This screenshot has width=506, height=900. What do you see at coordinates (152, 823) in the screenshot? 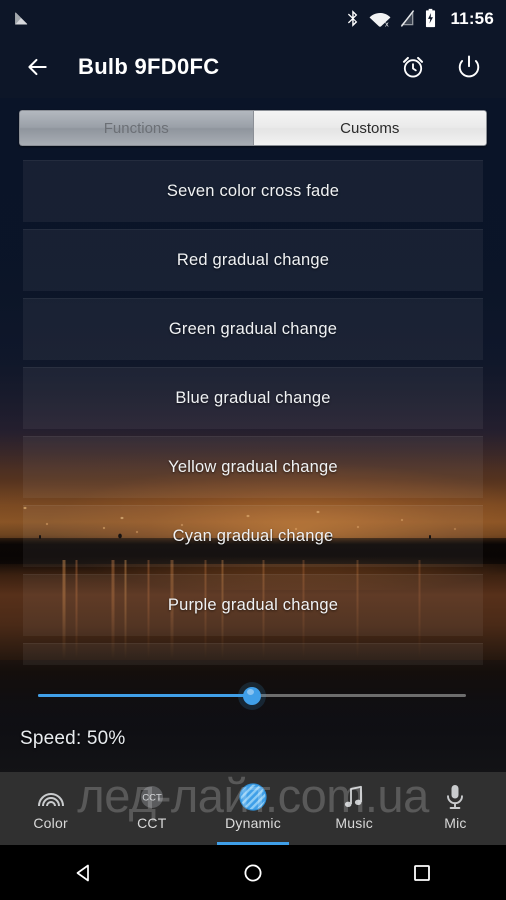
I see `tab-cct-label: CCT` at bounding box center [152, 823].